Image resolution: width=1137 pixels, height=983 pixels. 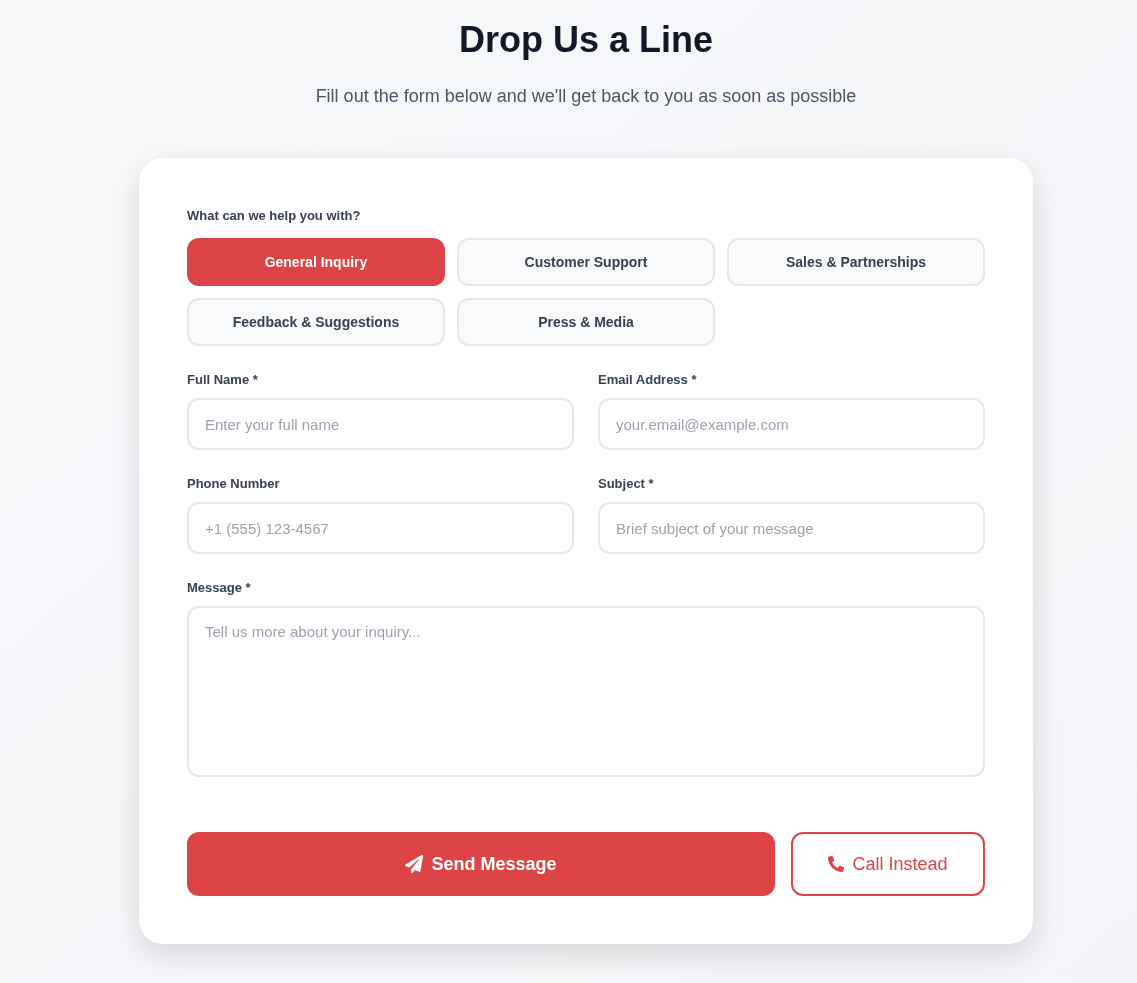 What do you see at coordinates (856, 262) in the screenshot?
I see `topic-button: Sales & Partnerships` at bounding box center [856, 262].